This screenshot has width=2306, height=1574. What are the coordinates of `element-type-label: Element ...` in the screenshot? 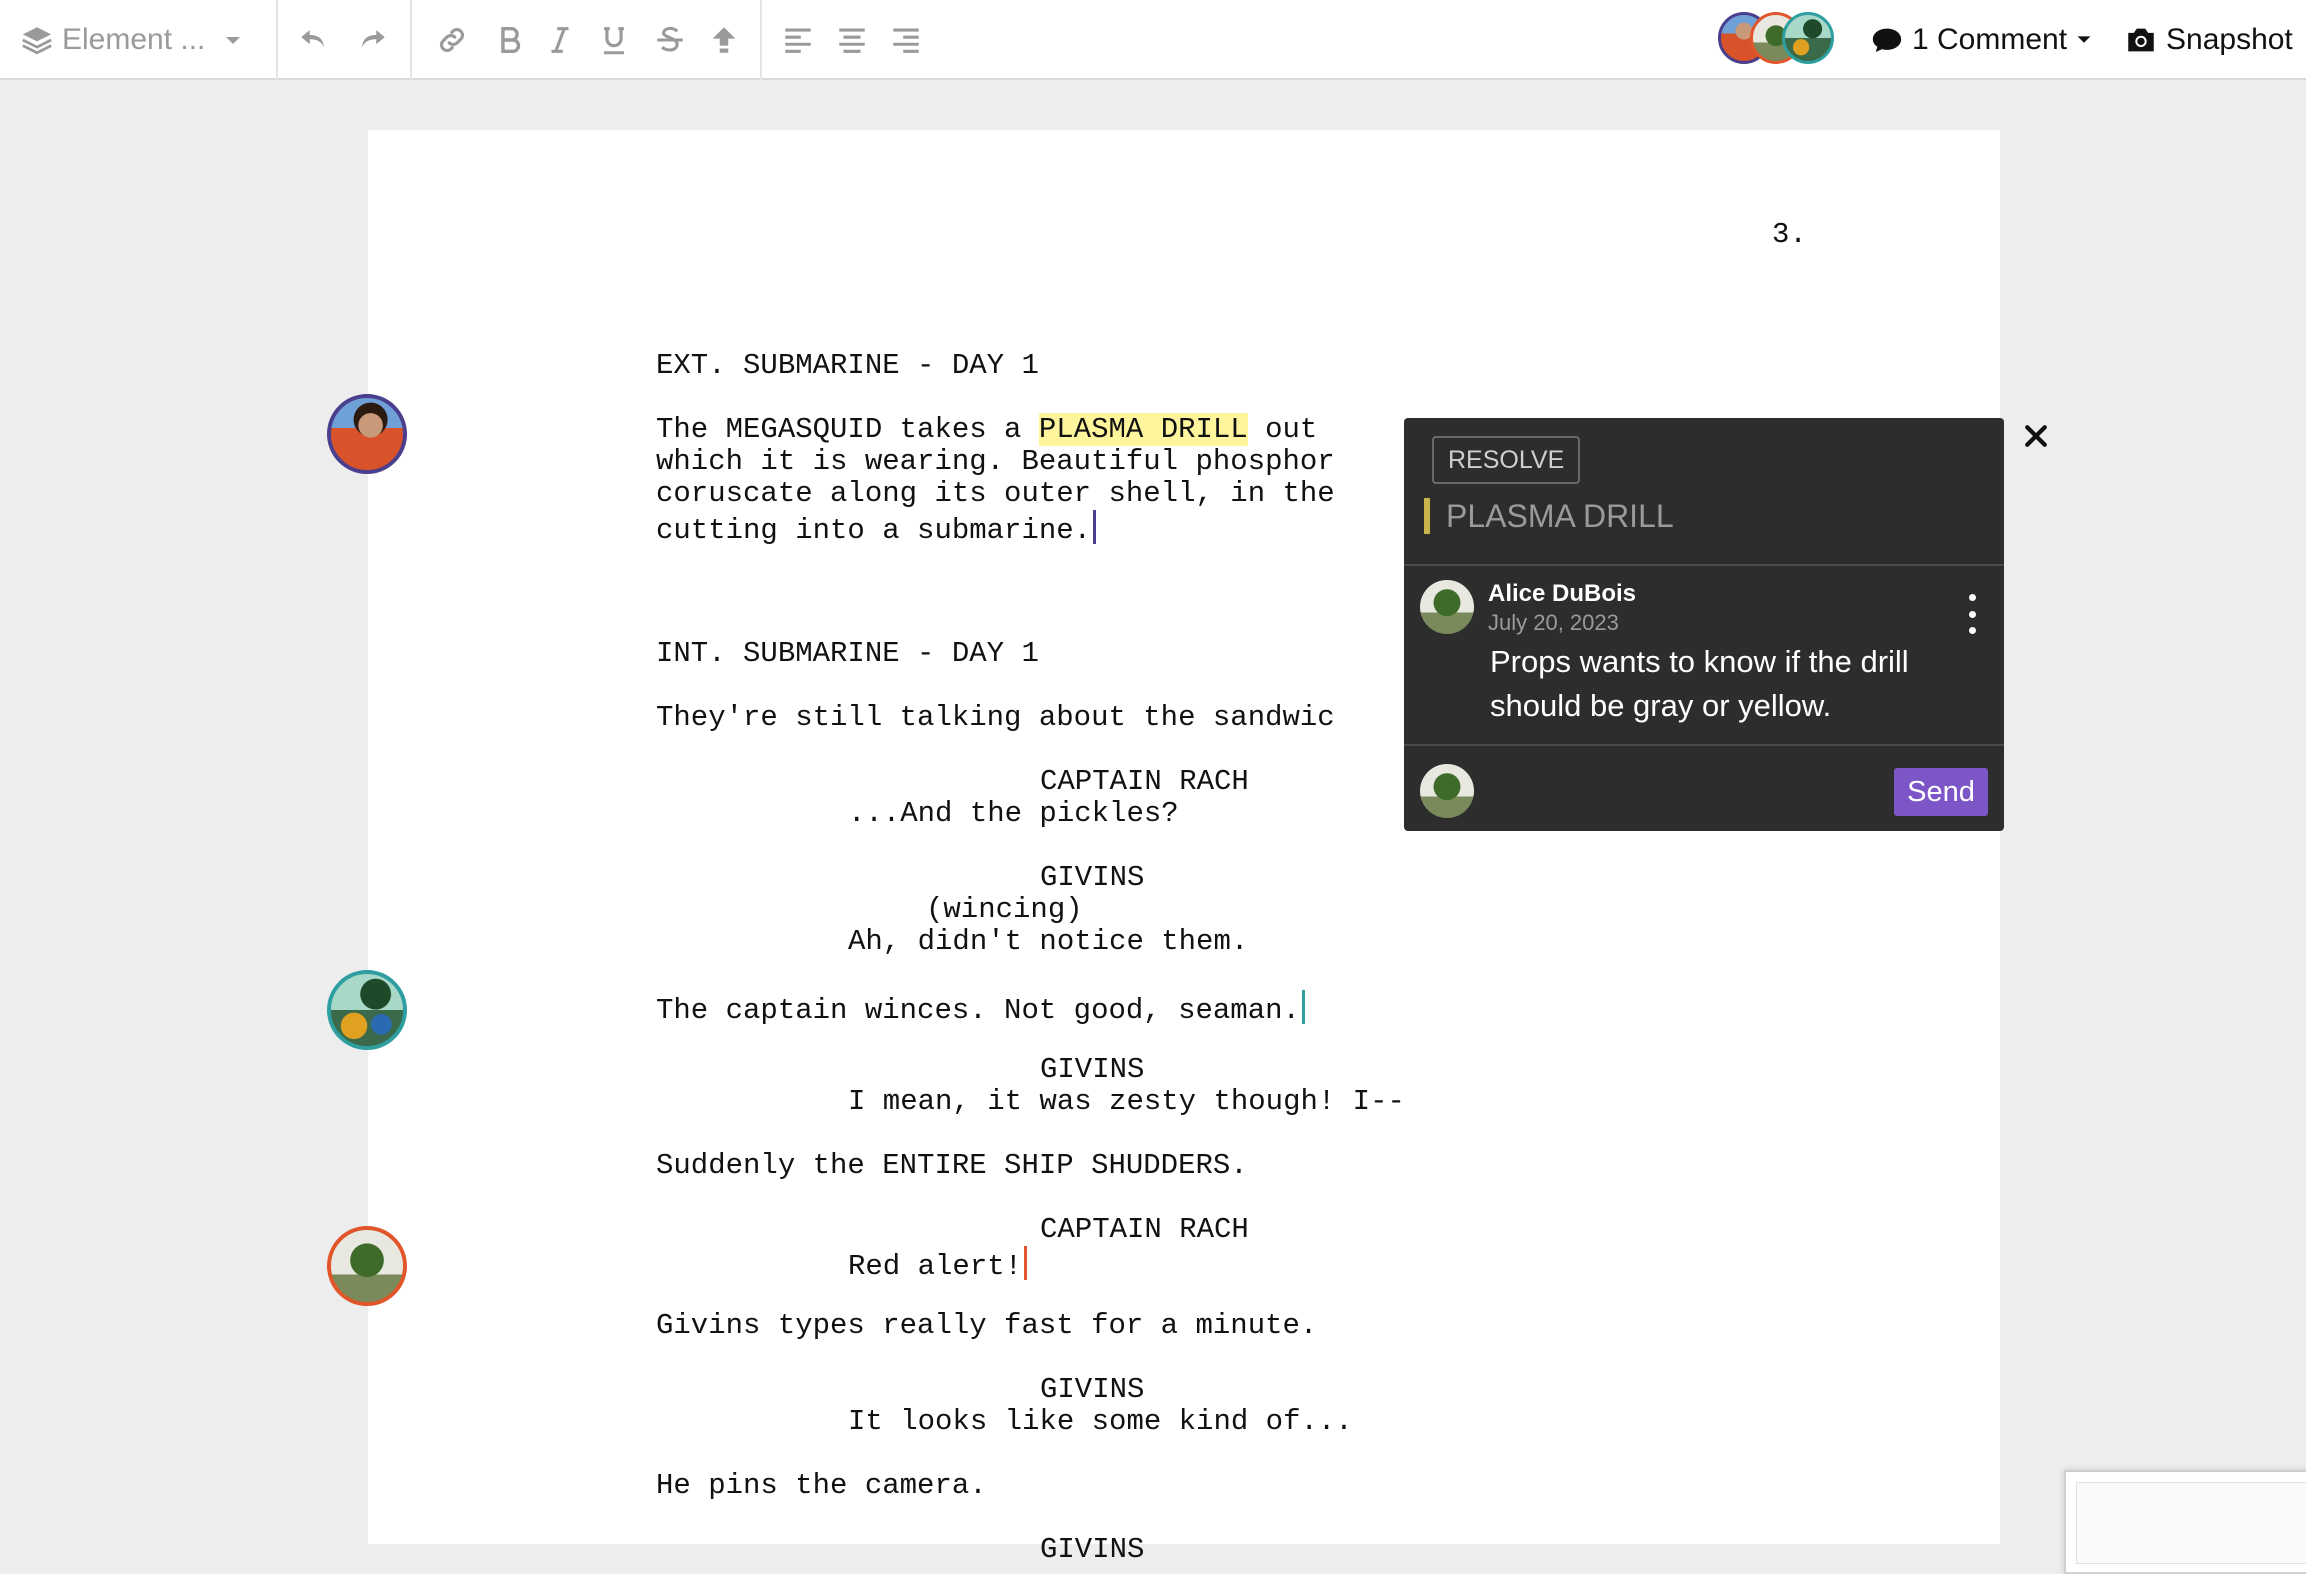 It's located at (134, 39).